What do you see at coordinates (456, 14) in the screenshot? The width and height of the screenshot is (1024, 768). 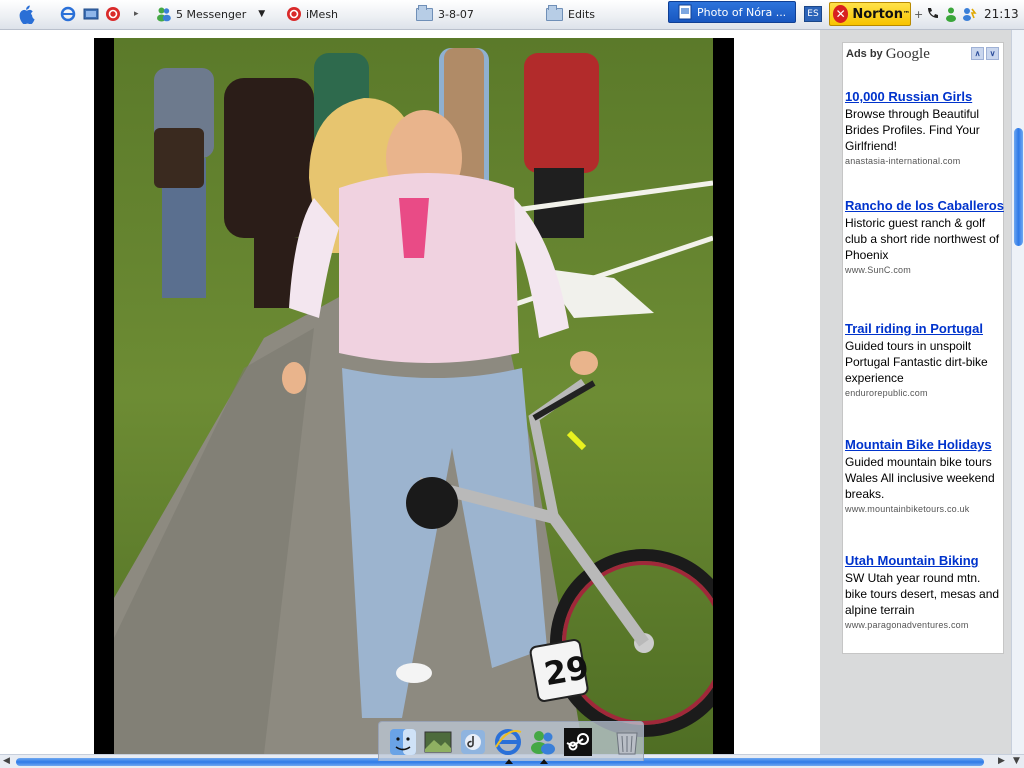 I see `taskbar-item-label: 3-8-07` at bounding box center [456, 14].